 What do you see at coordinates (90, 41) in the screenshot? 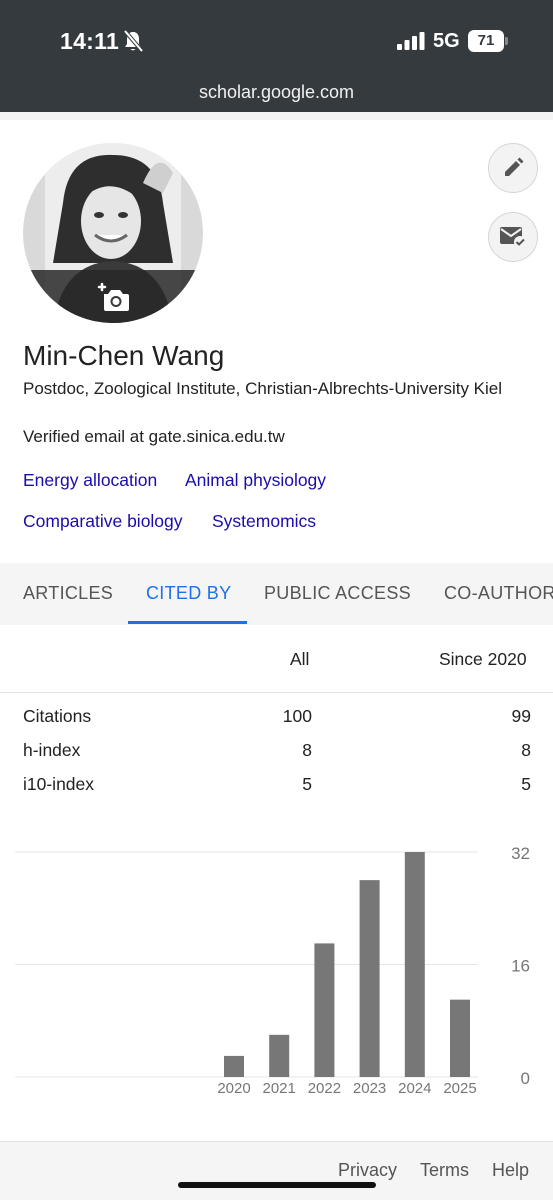
I see `status-time: 14:11` at bounding box center [90, 41].